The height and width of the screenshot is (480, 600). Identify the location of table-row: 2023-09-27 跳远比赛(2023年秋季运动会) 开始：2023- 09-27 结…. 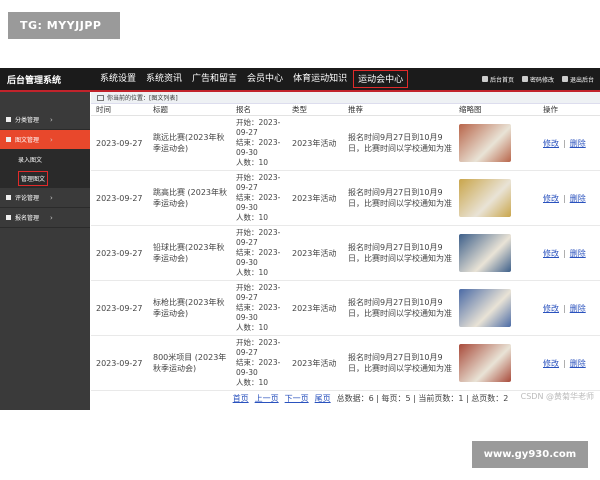
(345, 143).